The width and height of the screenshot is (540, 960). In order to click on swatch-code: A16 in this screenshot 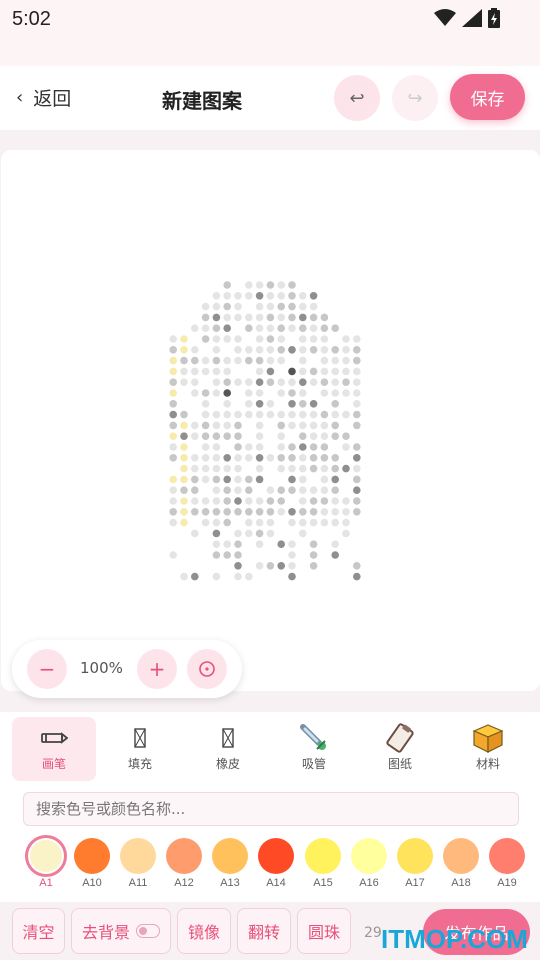, I will do `click(369, 883)`.